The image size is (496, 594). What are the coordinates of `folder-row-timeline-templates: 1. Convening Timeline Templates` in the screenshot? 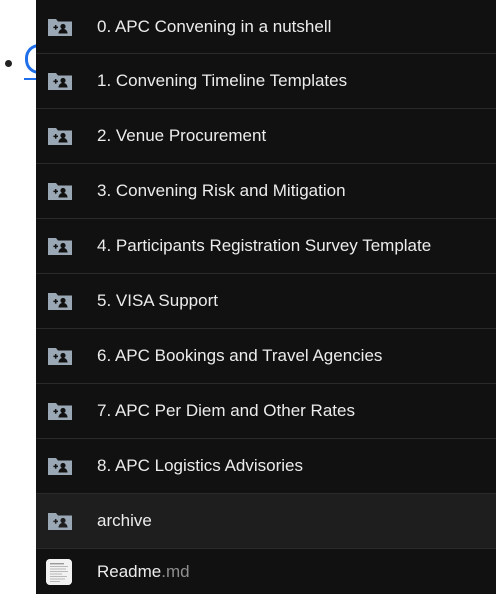 It's located at (266, 81).